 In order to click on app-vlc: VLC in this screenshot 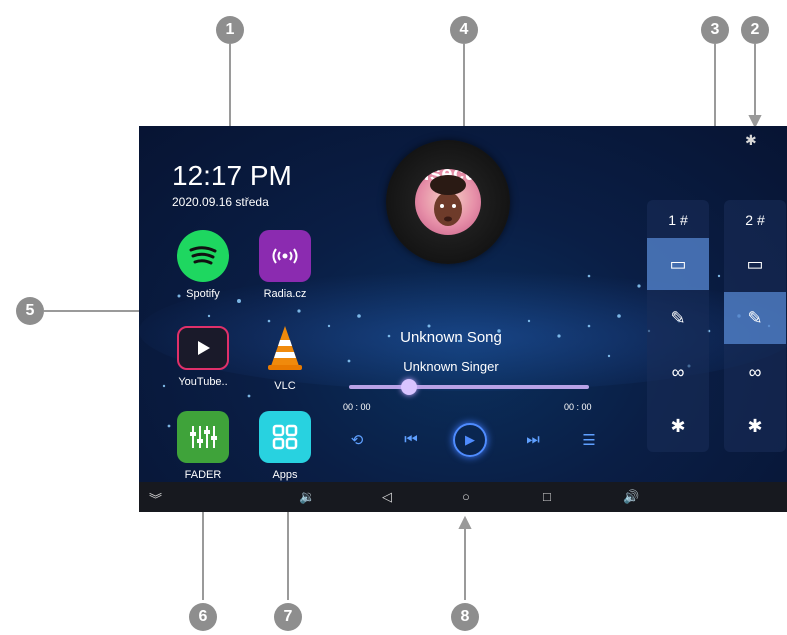, I will do `click(285, 357)`.